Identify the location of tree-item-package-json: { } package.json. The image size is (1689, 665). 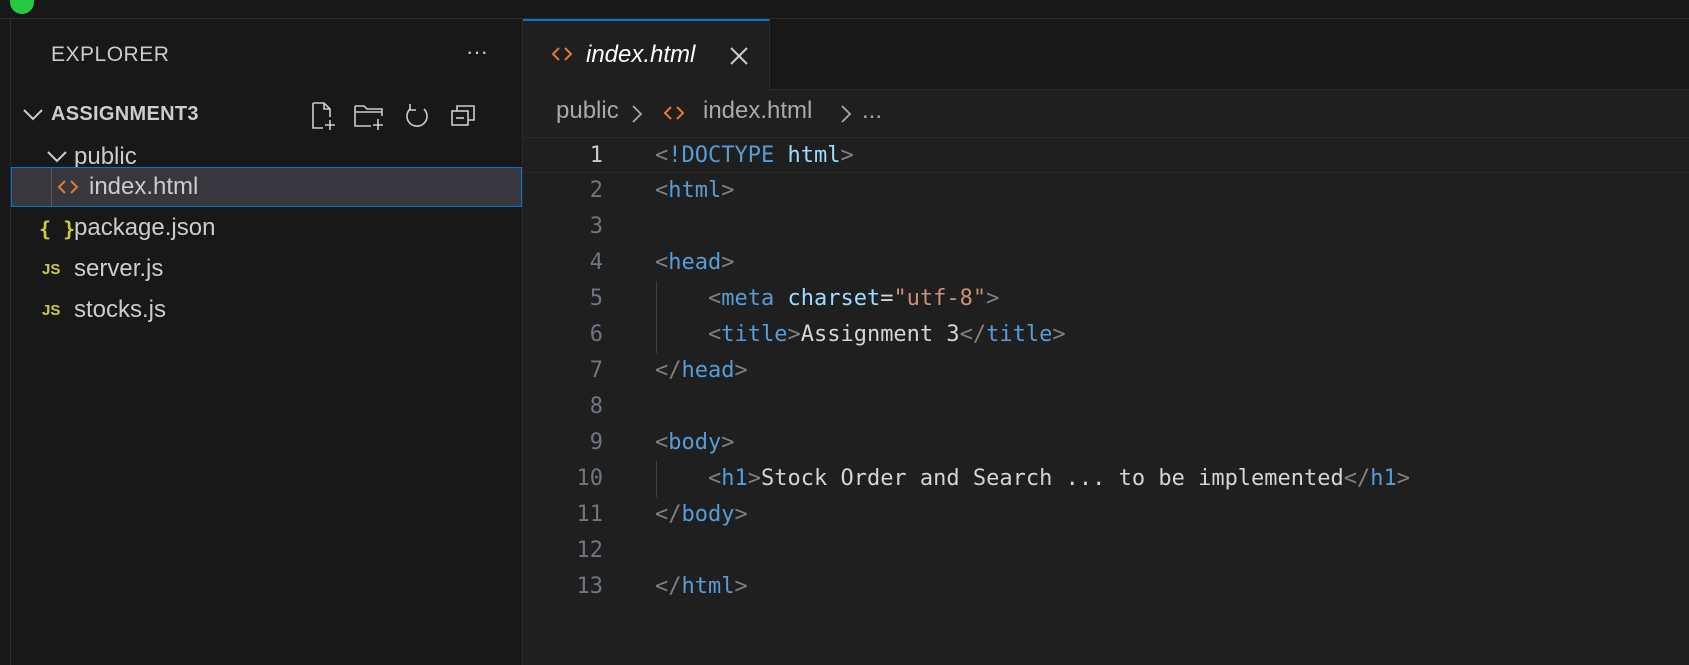
(266, 228).